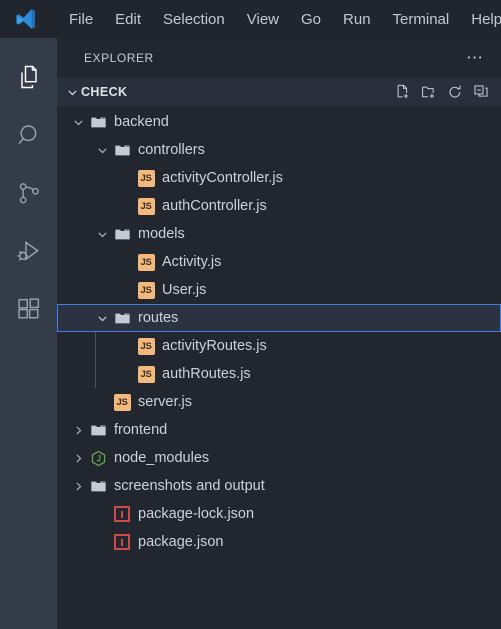  I want to click on refresh-icon, so click(455, 92).